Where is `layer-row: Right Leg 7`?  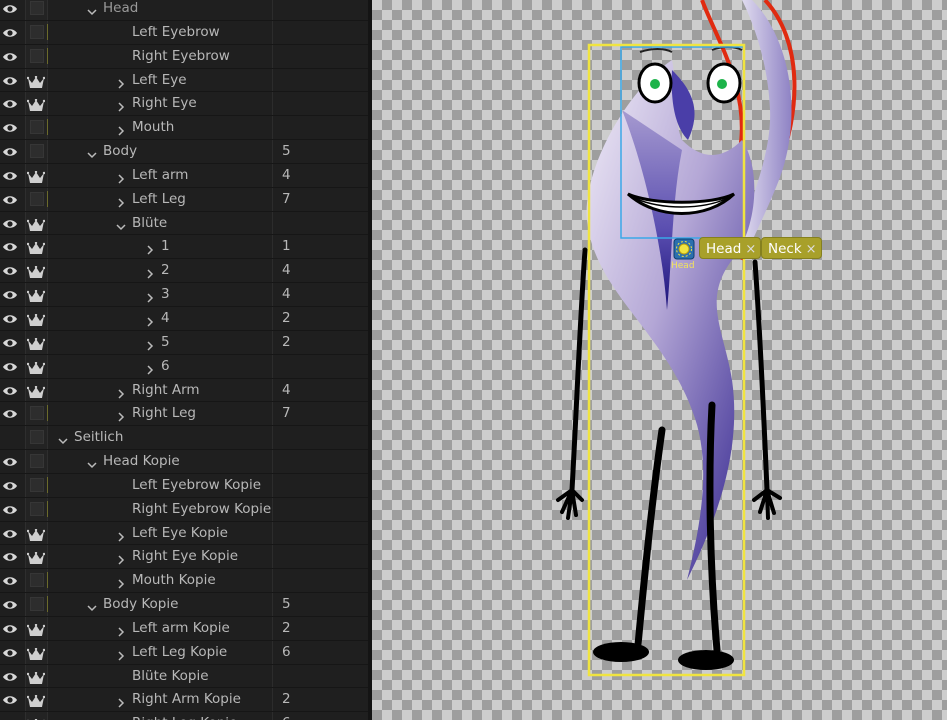
layer-row: Right Leg 7 is located at coordinates (186, 414).